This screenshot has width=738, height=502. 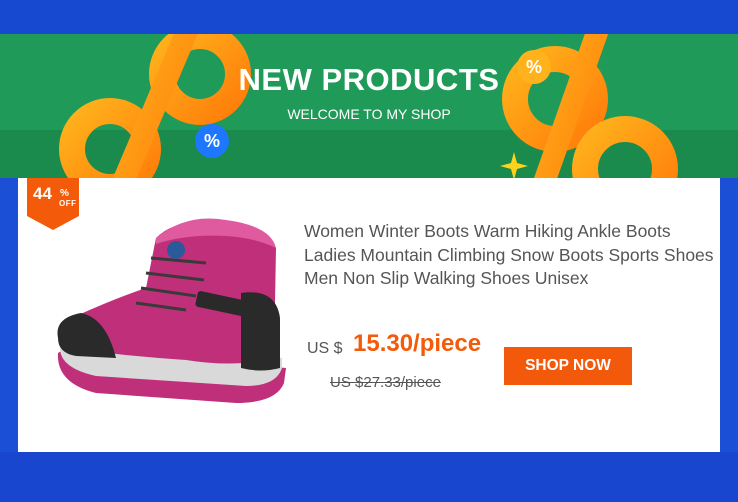 I want to click on discount-off: OFF, so click(x=68, y=203).